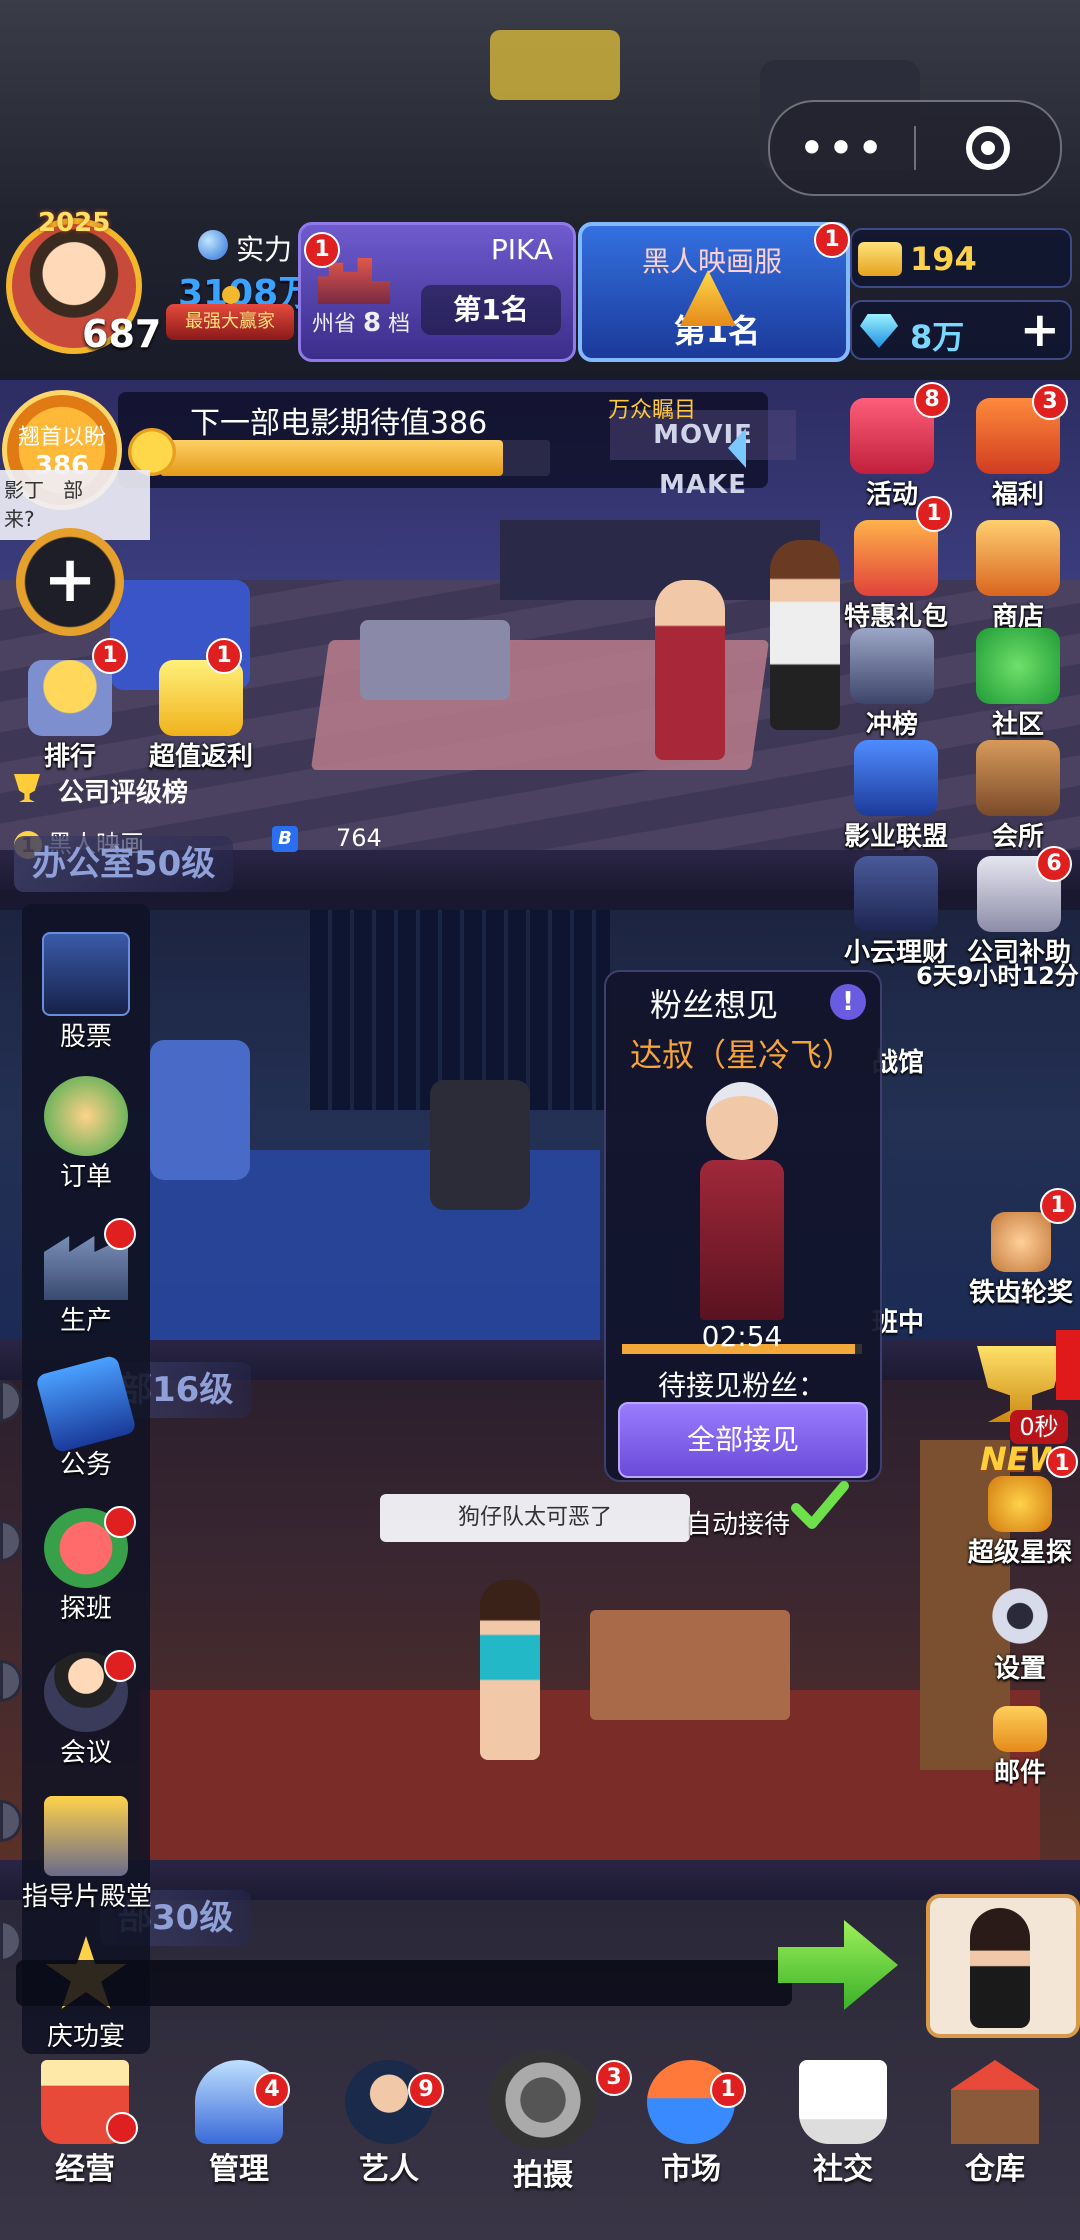 Image resolution: width=1080 pixels, height=2240 pixels. I want to click on nav-social: 社交, so click(843, 2124).